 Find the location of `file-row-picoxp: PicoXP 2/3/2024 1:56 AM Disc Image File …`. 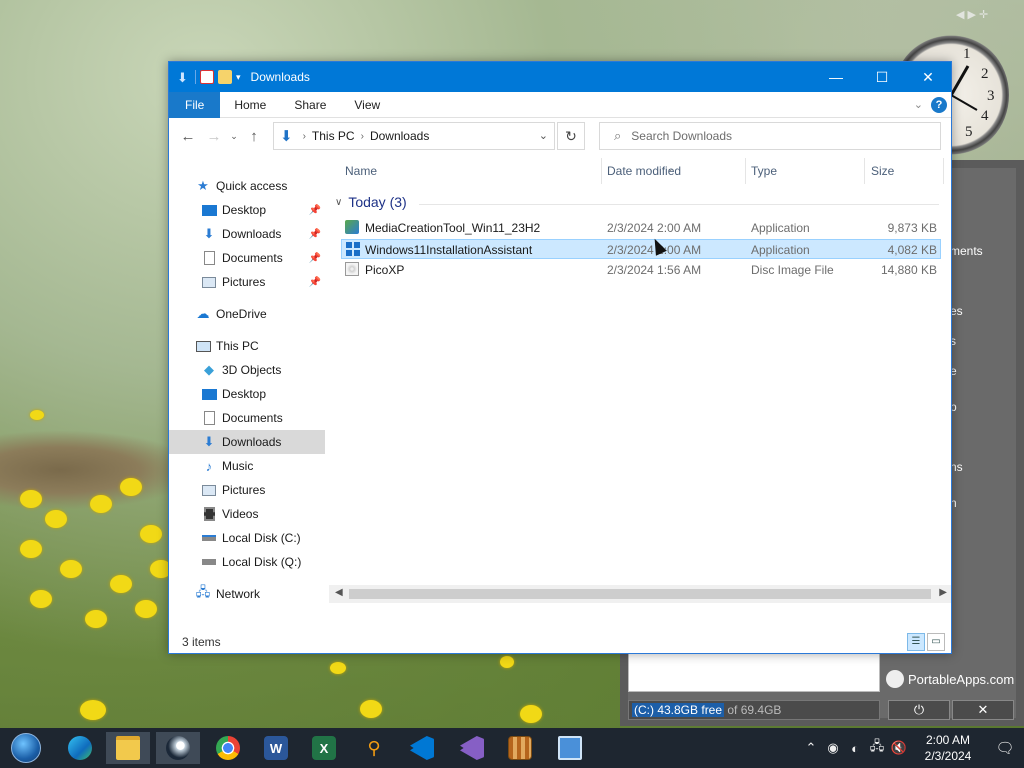

file-row-picoxp: PicoXP 2/3/2024 1:56 AM Disc Image File … is located at coordinates (641, 270).